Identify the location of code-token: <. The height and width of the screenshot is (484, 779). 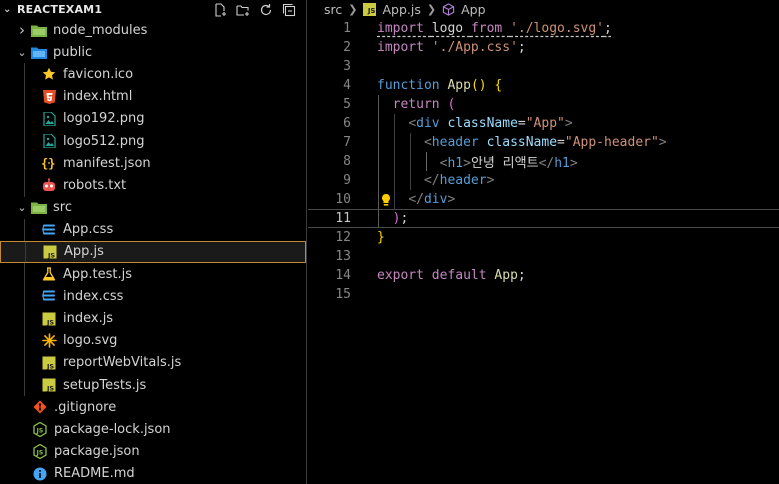
(427, 142).